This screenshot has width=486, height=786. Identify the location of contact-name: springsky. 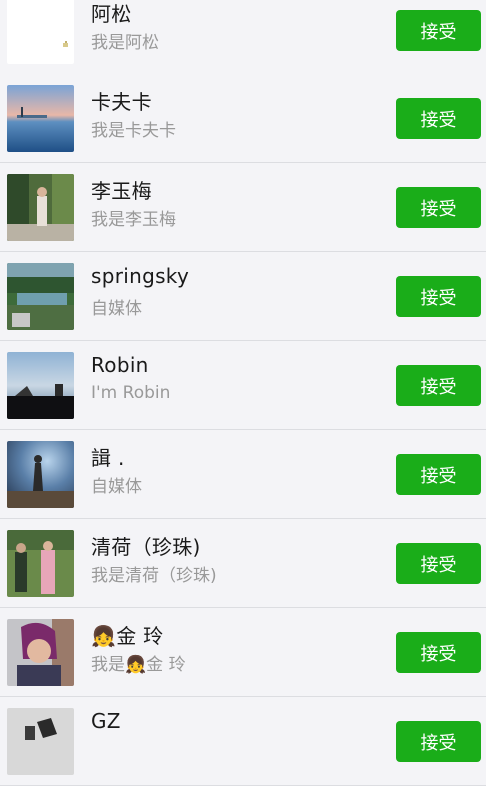
(140, 276).